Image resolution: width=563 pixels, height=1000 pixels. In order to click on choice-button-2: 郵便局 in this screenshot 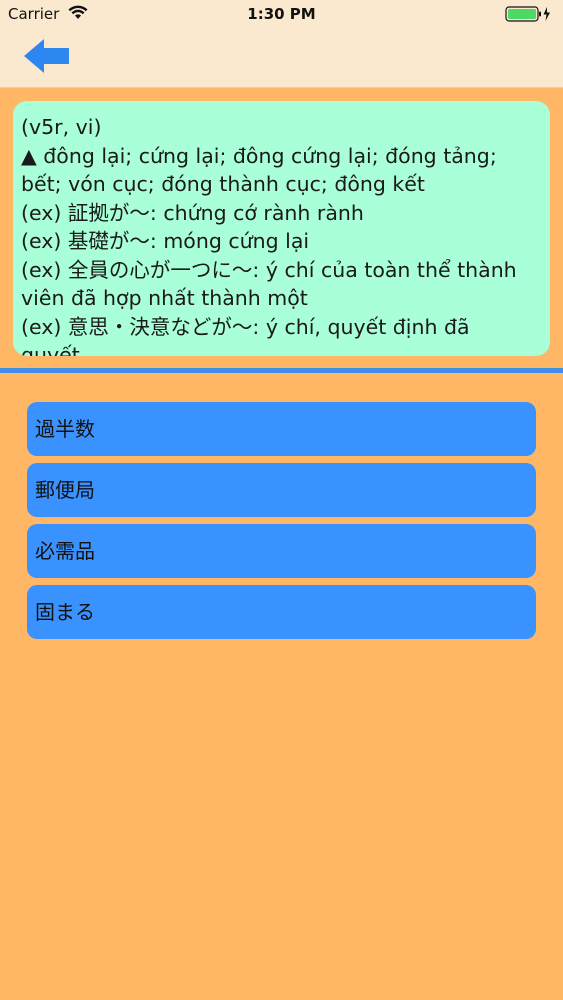, I will do `click(281, 490)`.